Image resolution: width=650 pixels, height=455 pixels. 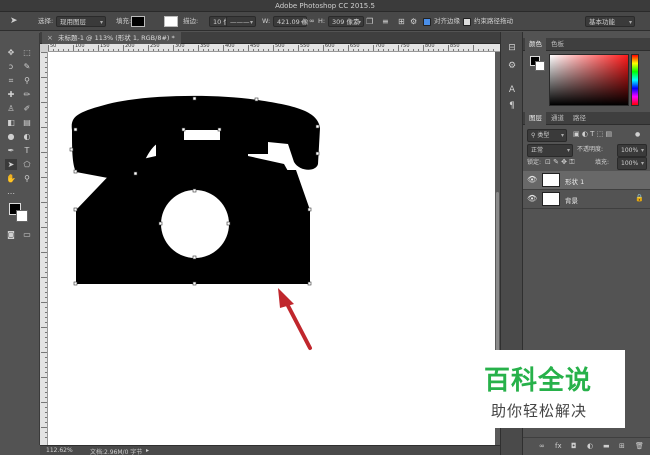 What do you see at coordinates (579, 118) in the screenshot?
I see `tab-paths: 路径` at bounding box center [579, 118].